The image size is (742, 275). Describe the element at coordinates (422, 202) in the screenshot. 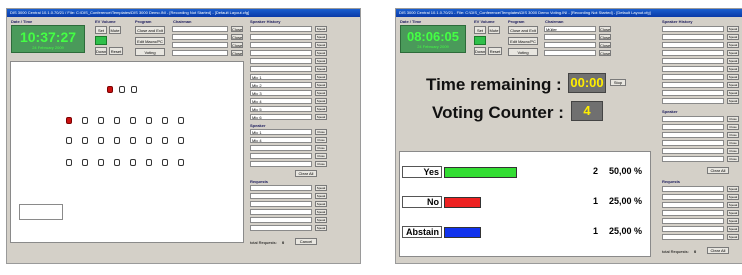

I see `vote-option-label: No` at that location.